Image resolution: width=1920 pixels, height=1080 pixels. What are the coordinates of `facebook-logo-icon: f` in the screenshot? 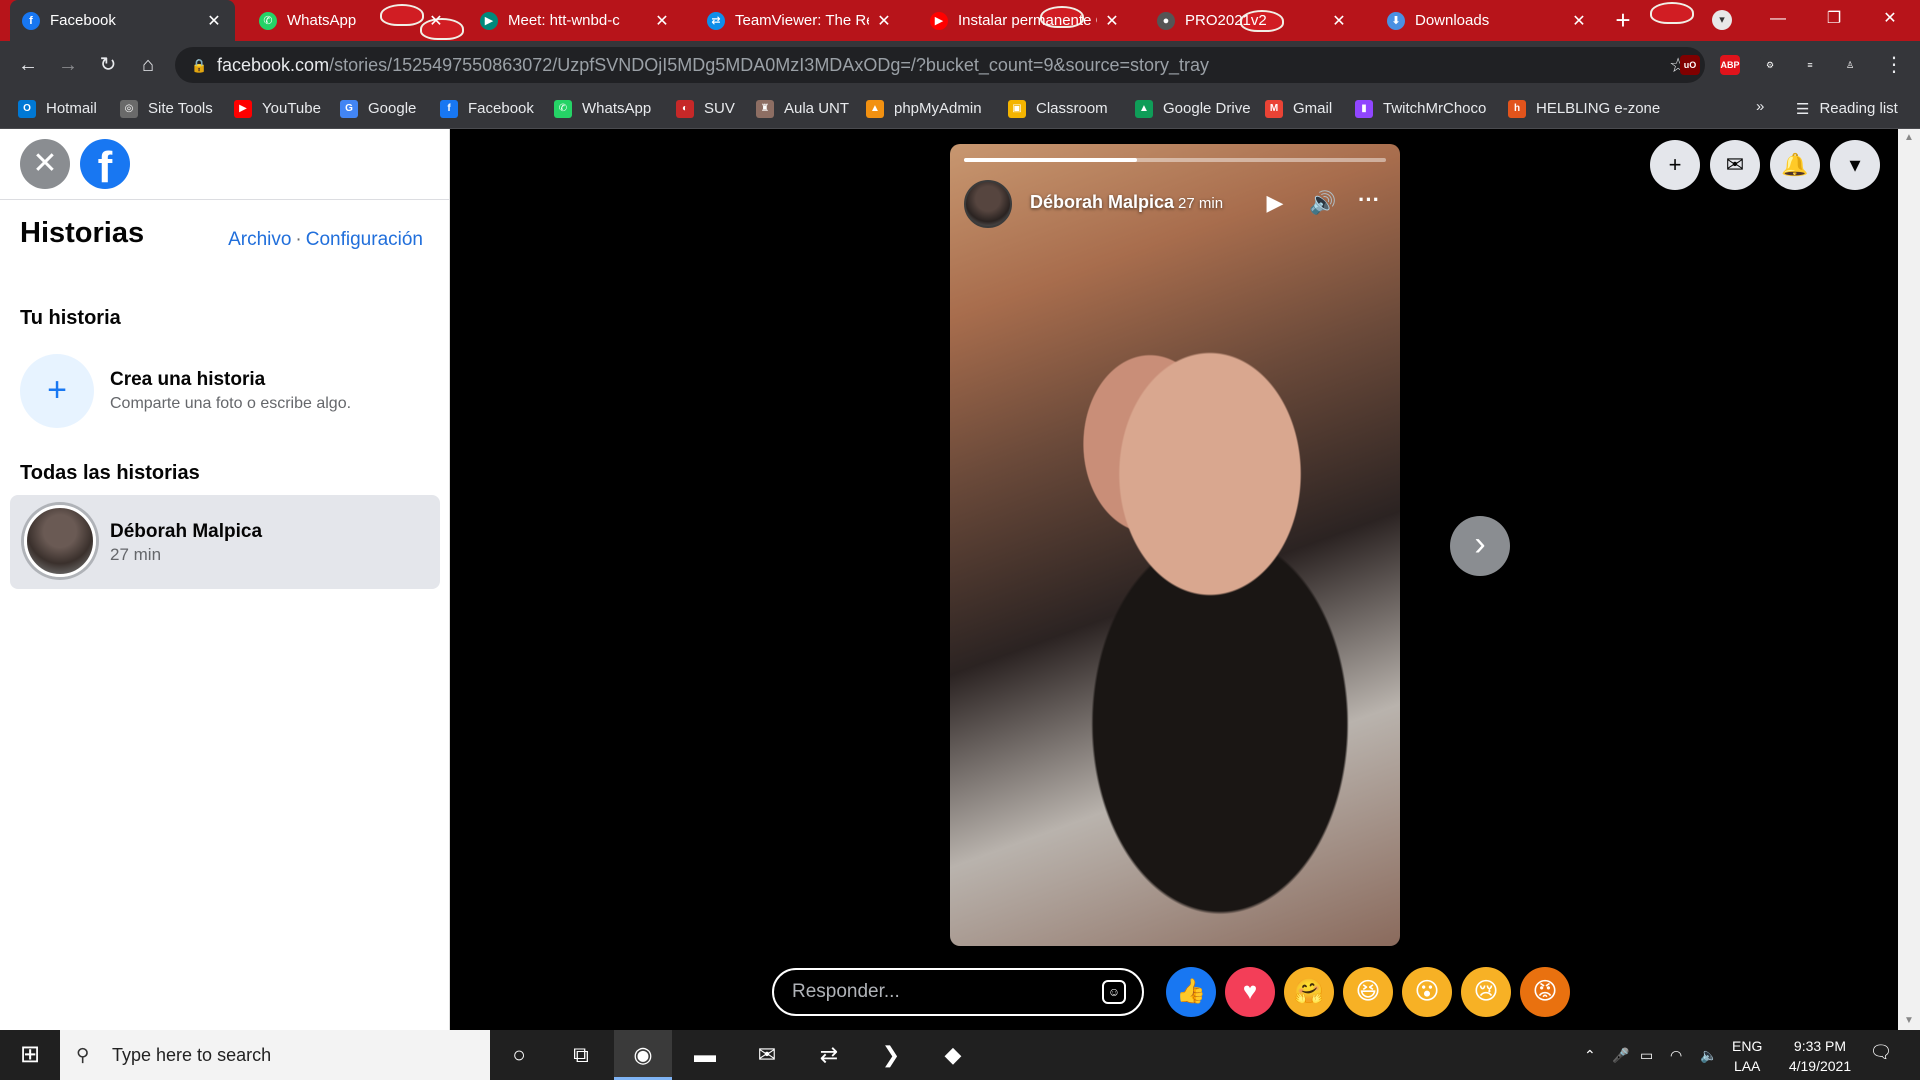 It's located at (105, 164).